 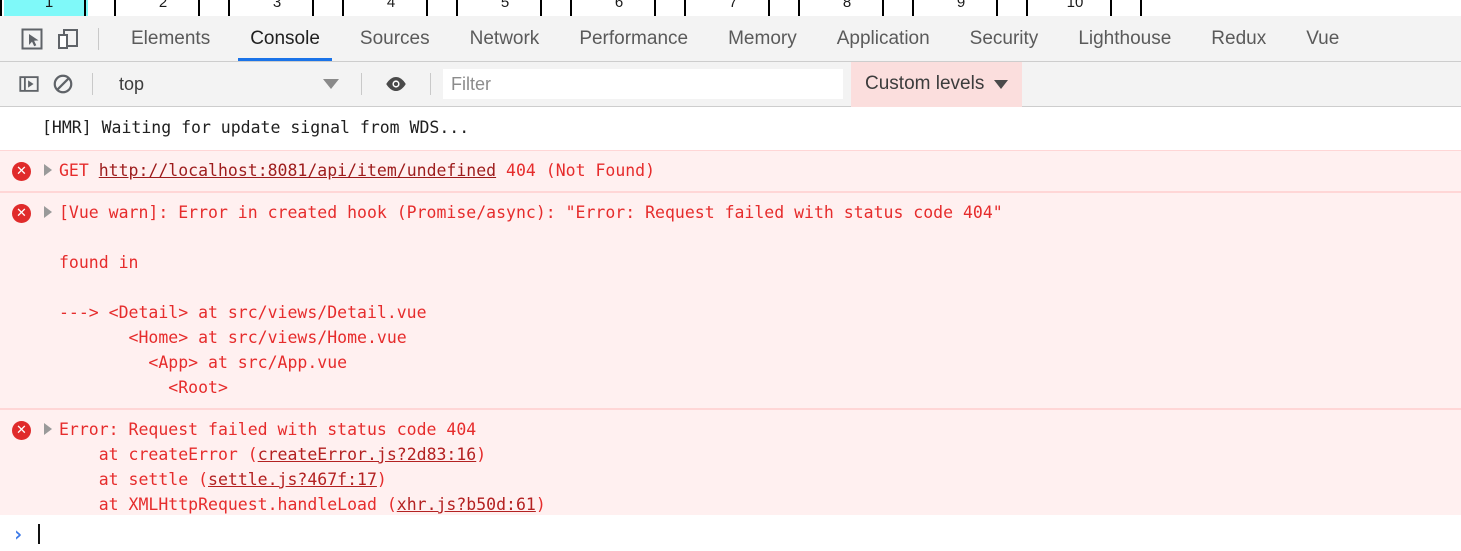 I want to click on tab-elements: Elements, so click(x=170, y=38).